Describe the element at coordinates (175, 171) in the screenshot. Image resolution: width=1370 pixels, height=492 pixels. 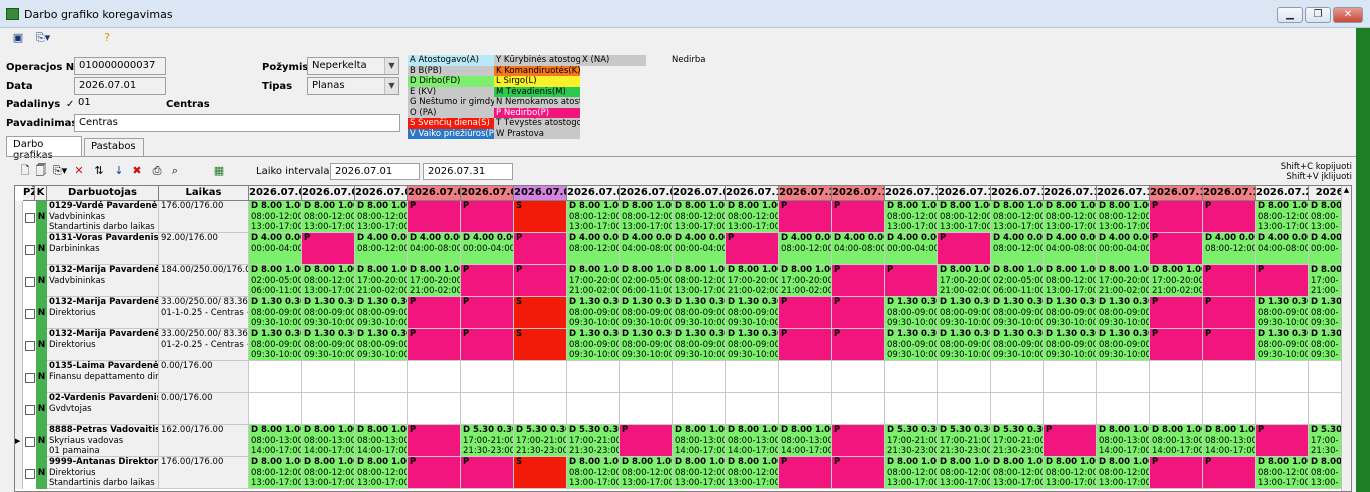
I see `find-icon: ⌕` at that location.